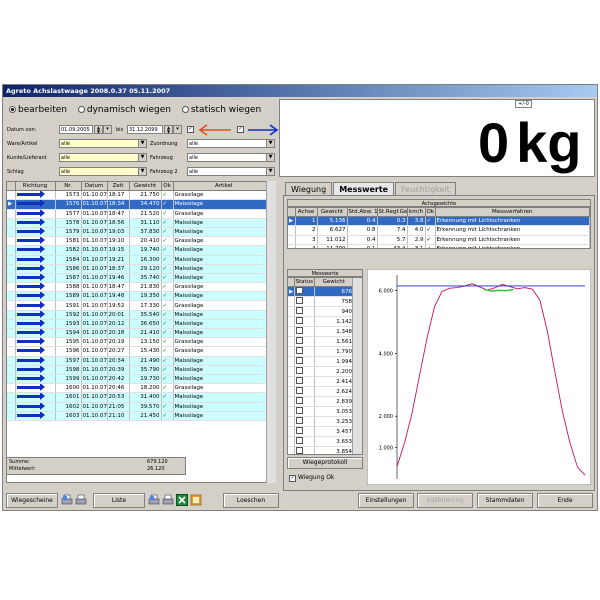 The image size is (600, 600). What do you see at coordinates (321, 322) in the screenshot?
I see `table-row: 1.142` at bounding box center [321, 322].